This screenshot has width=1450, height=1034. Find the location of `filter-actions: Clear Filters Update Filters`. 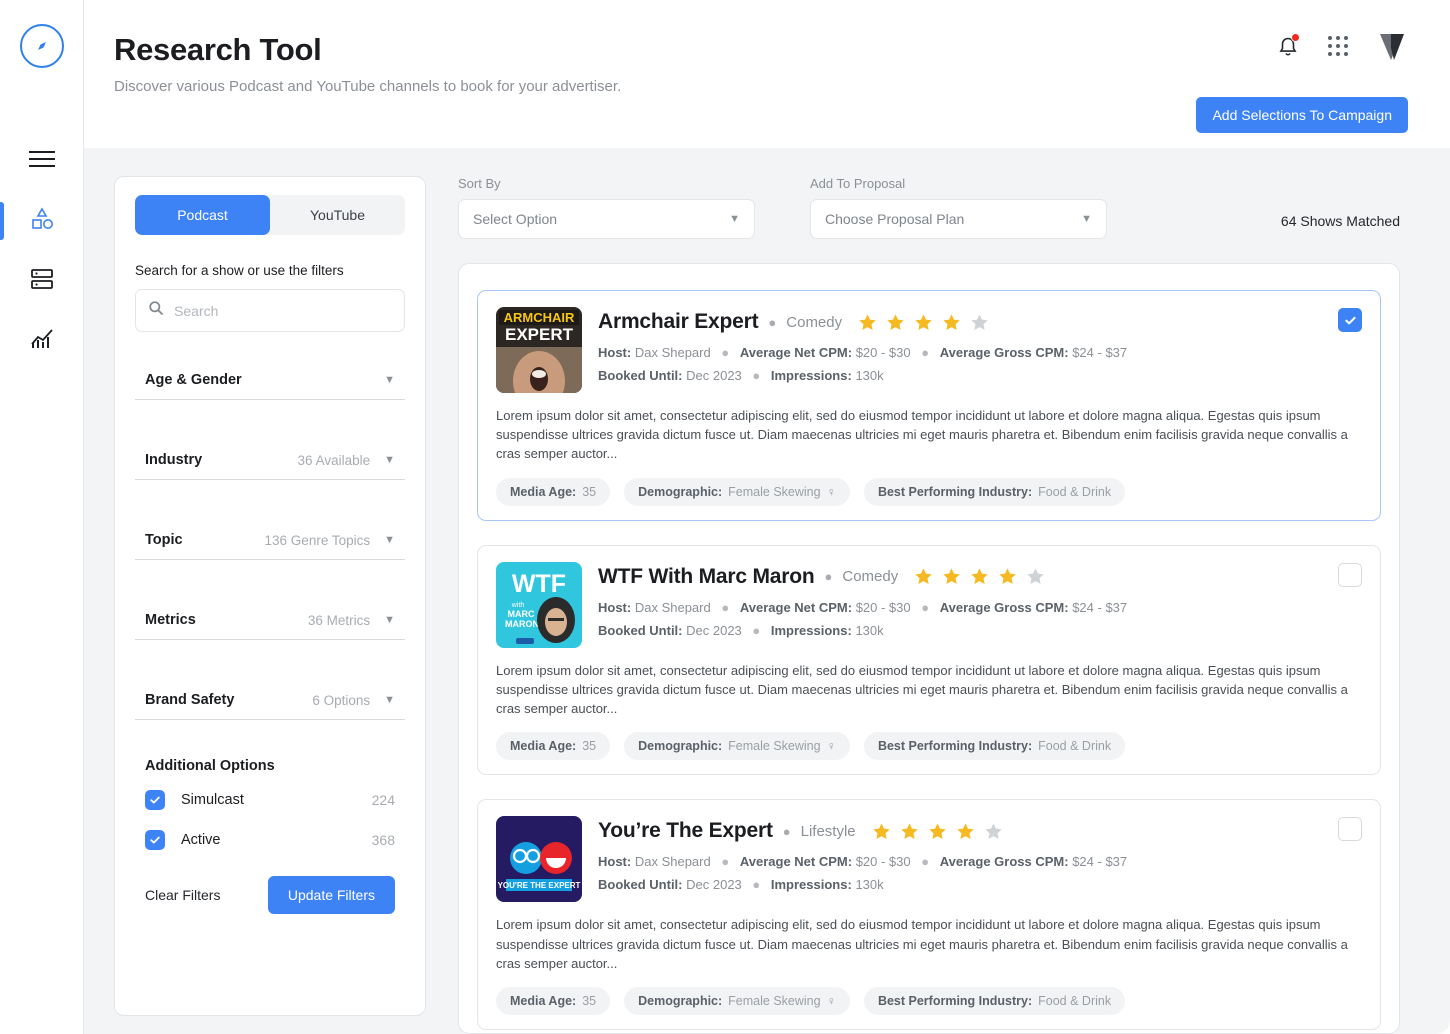

filter-actions: Clear Filters Update Filters is located at coordinates (270, 895).